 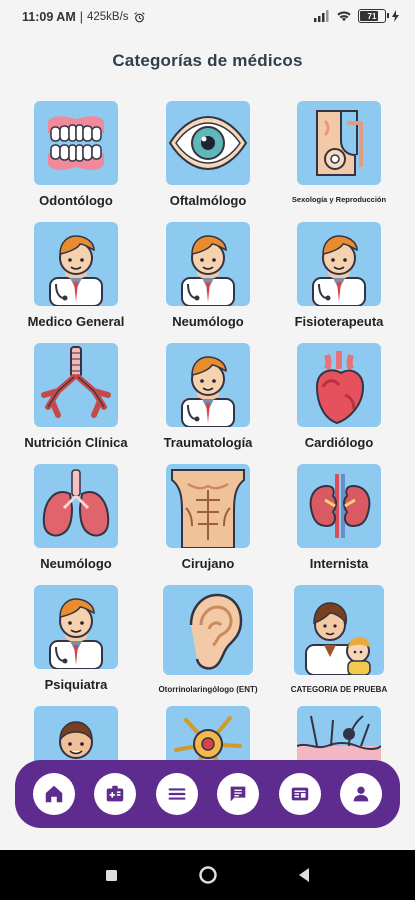 I want to click on category-label: Oftalmólogo, so click(x=208, y=200).